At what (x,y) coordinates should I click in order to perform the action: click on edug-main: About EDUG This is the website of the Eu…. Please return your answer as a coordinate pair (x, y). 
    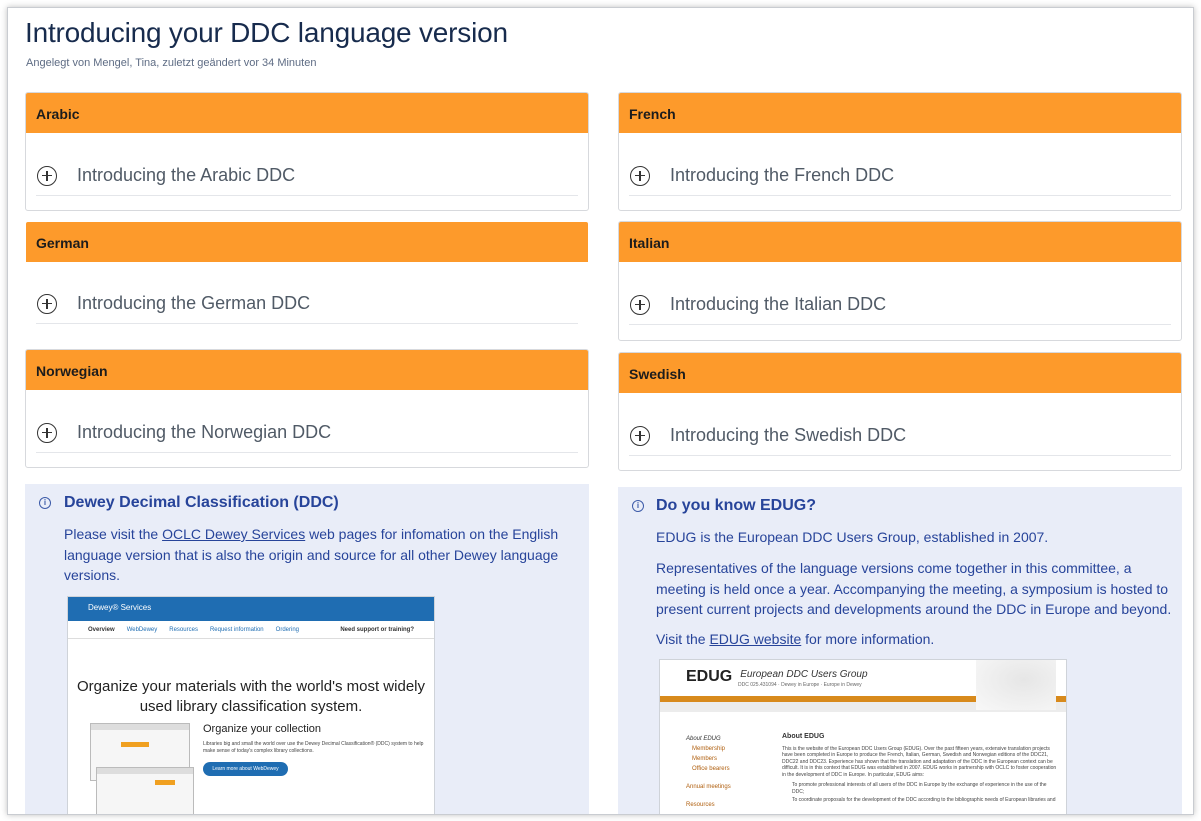
    Looking at the image, I should click on (921, 768).